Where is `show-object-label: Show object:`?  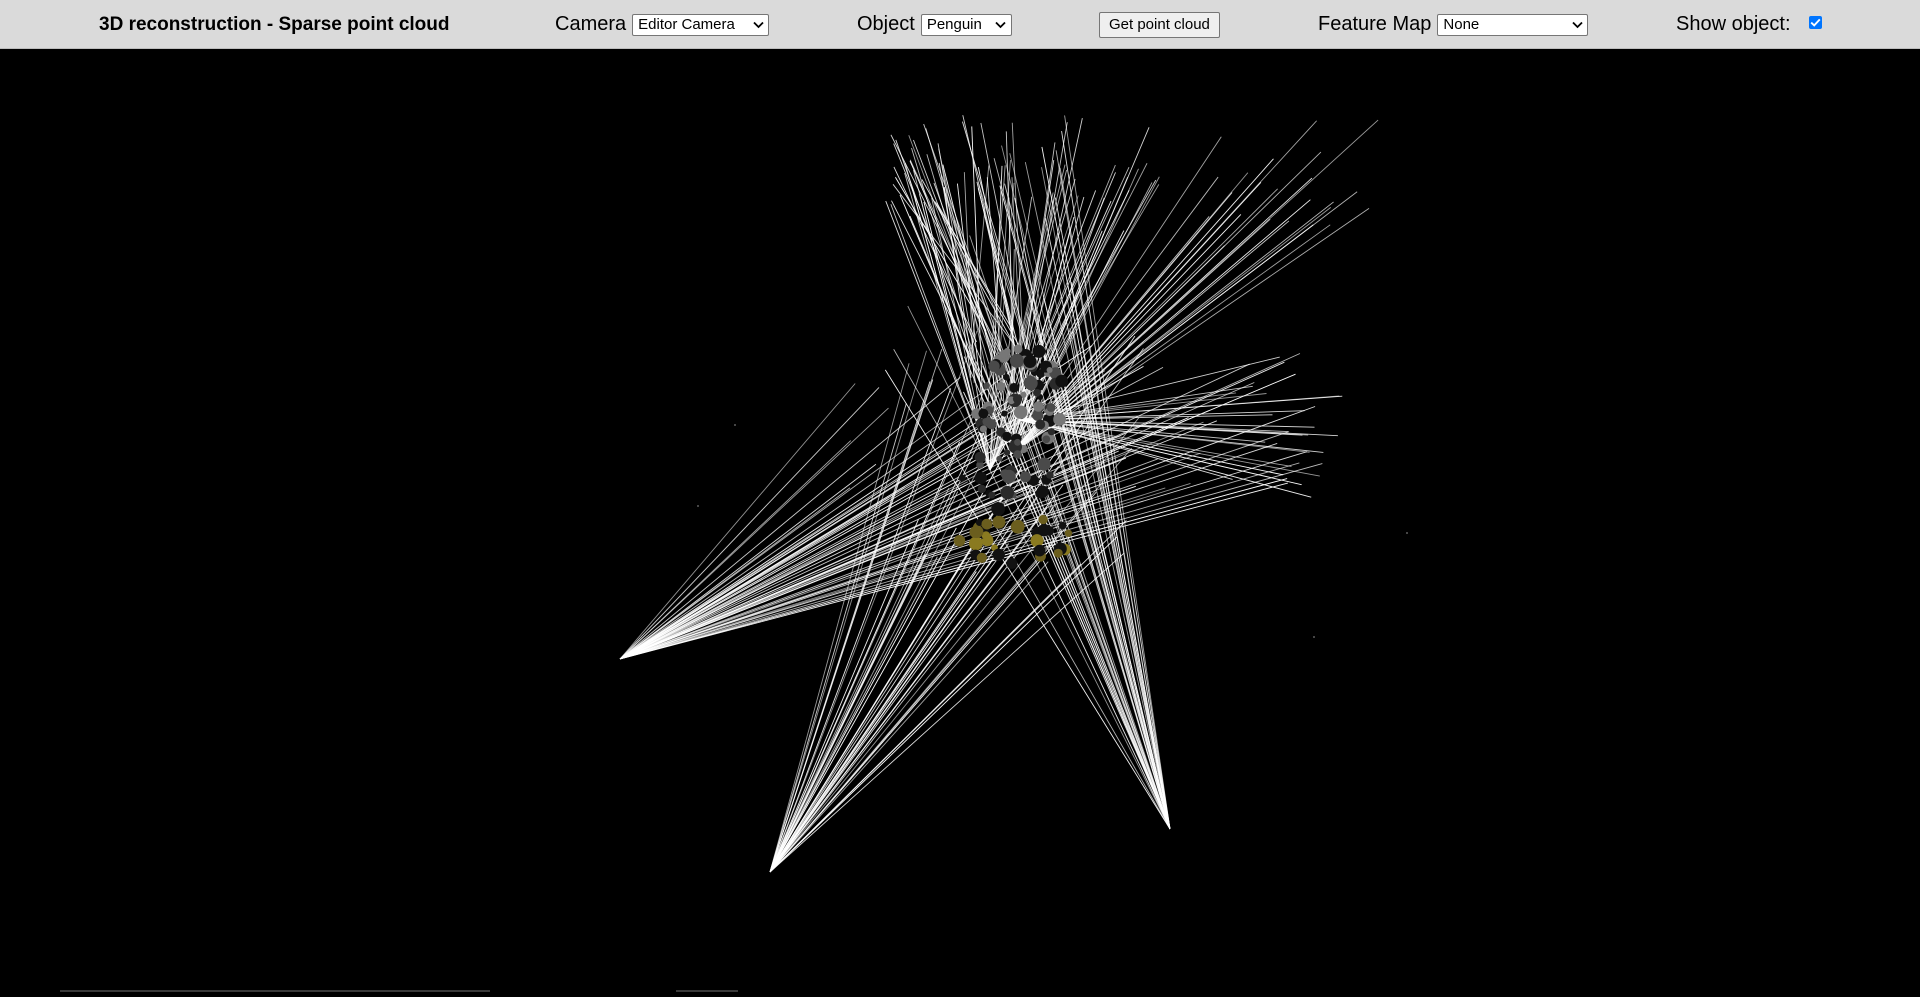 show-object-label: Show object: is located at coordinates (1733, 24).